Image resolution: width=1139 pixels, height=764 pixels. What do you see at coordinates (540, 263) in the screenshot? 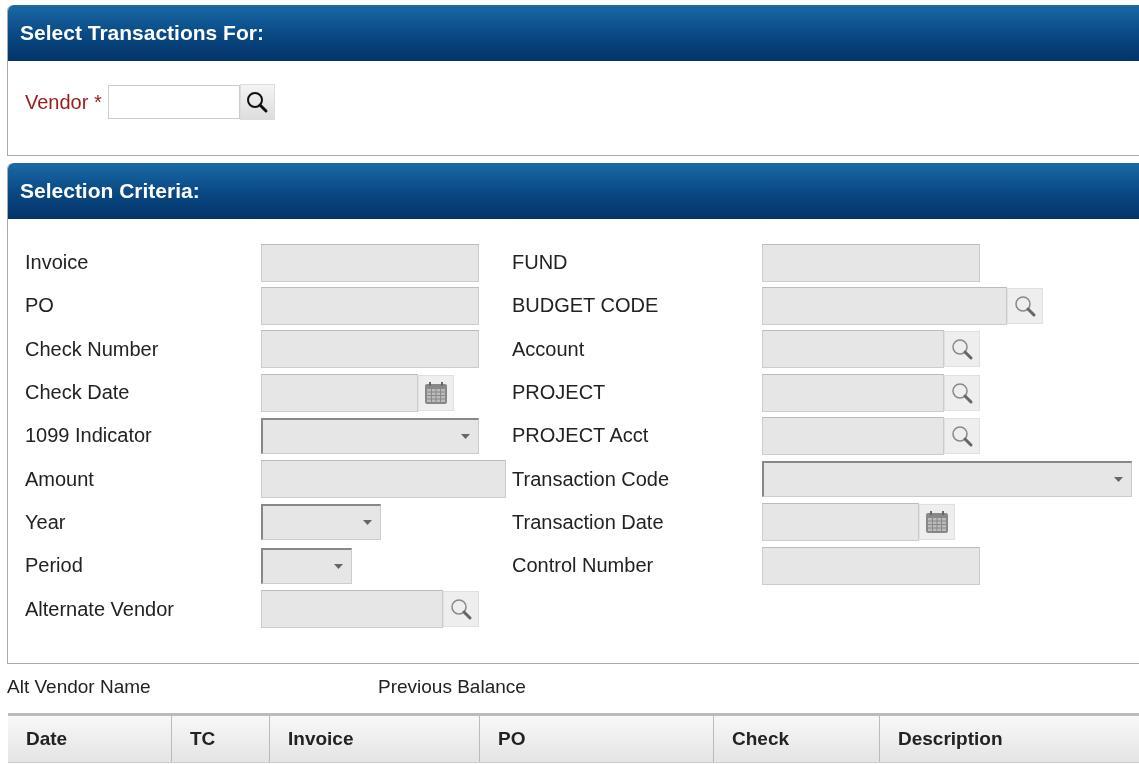
I see `field-label: FUND` at bounding box center [540, 263].